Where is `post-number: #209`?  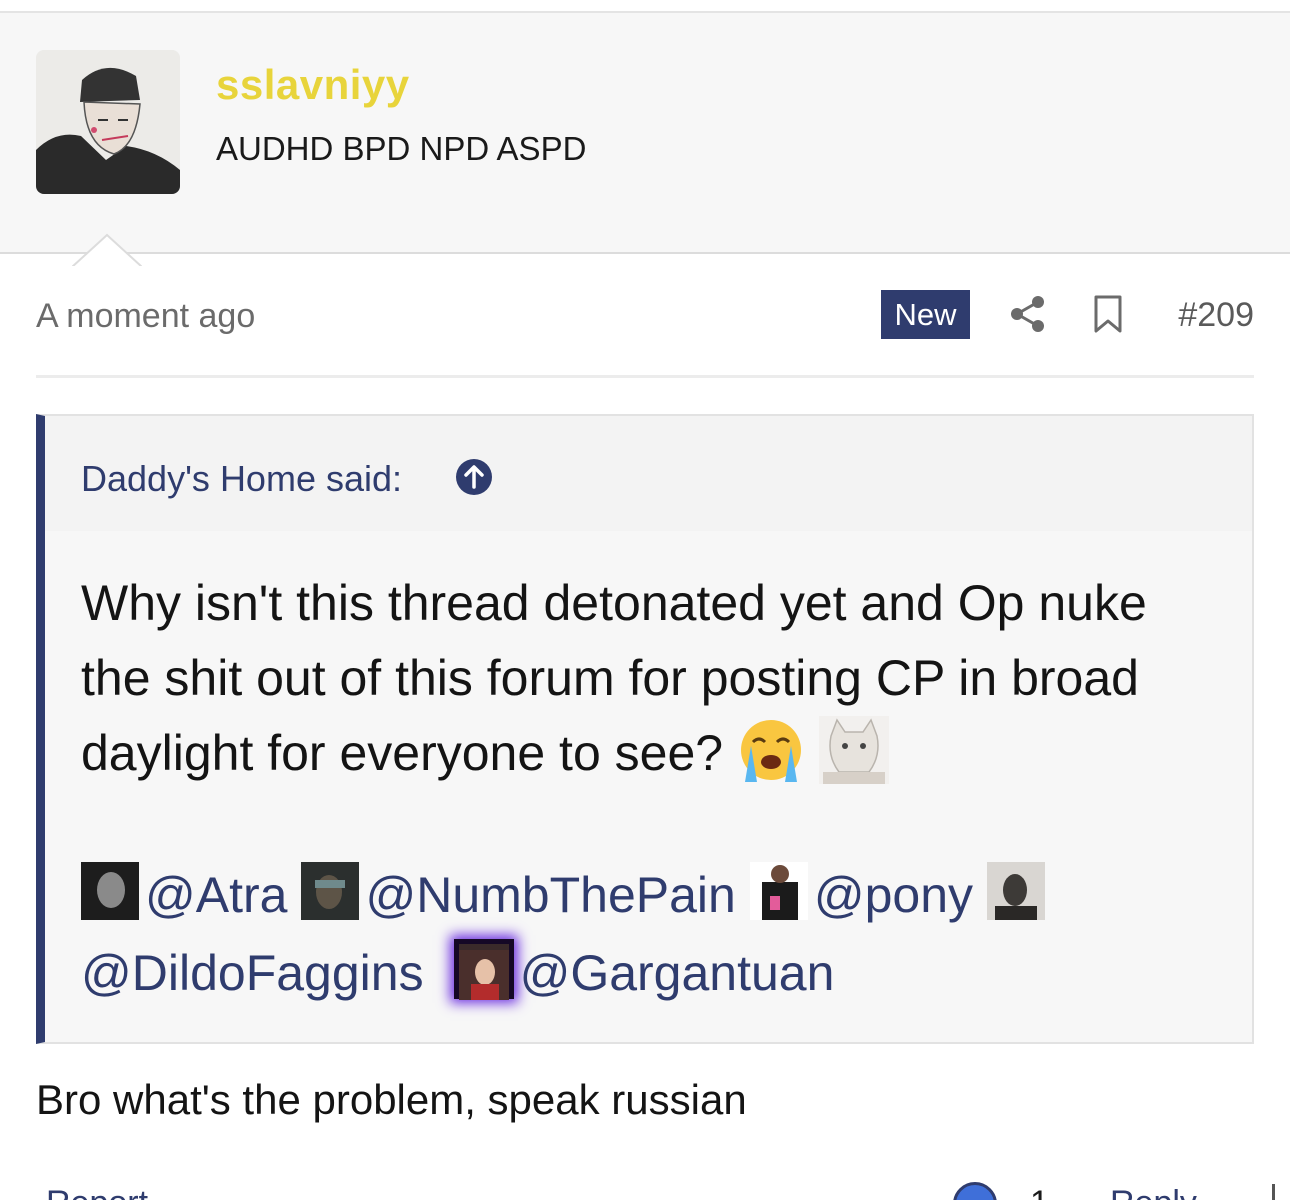
post-number: #209 is located at coordinates (1216, 315).